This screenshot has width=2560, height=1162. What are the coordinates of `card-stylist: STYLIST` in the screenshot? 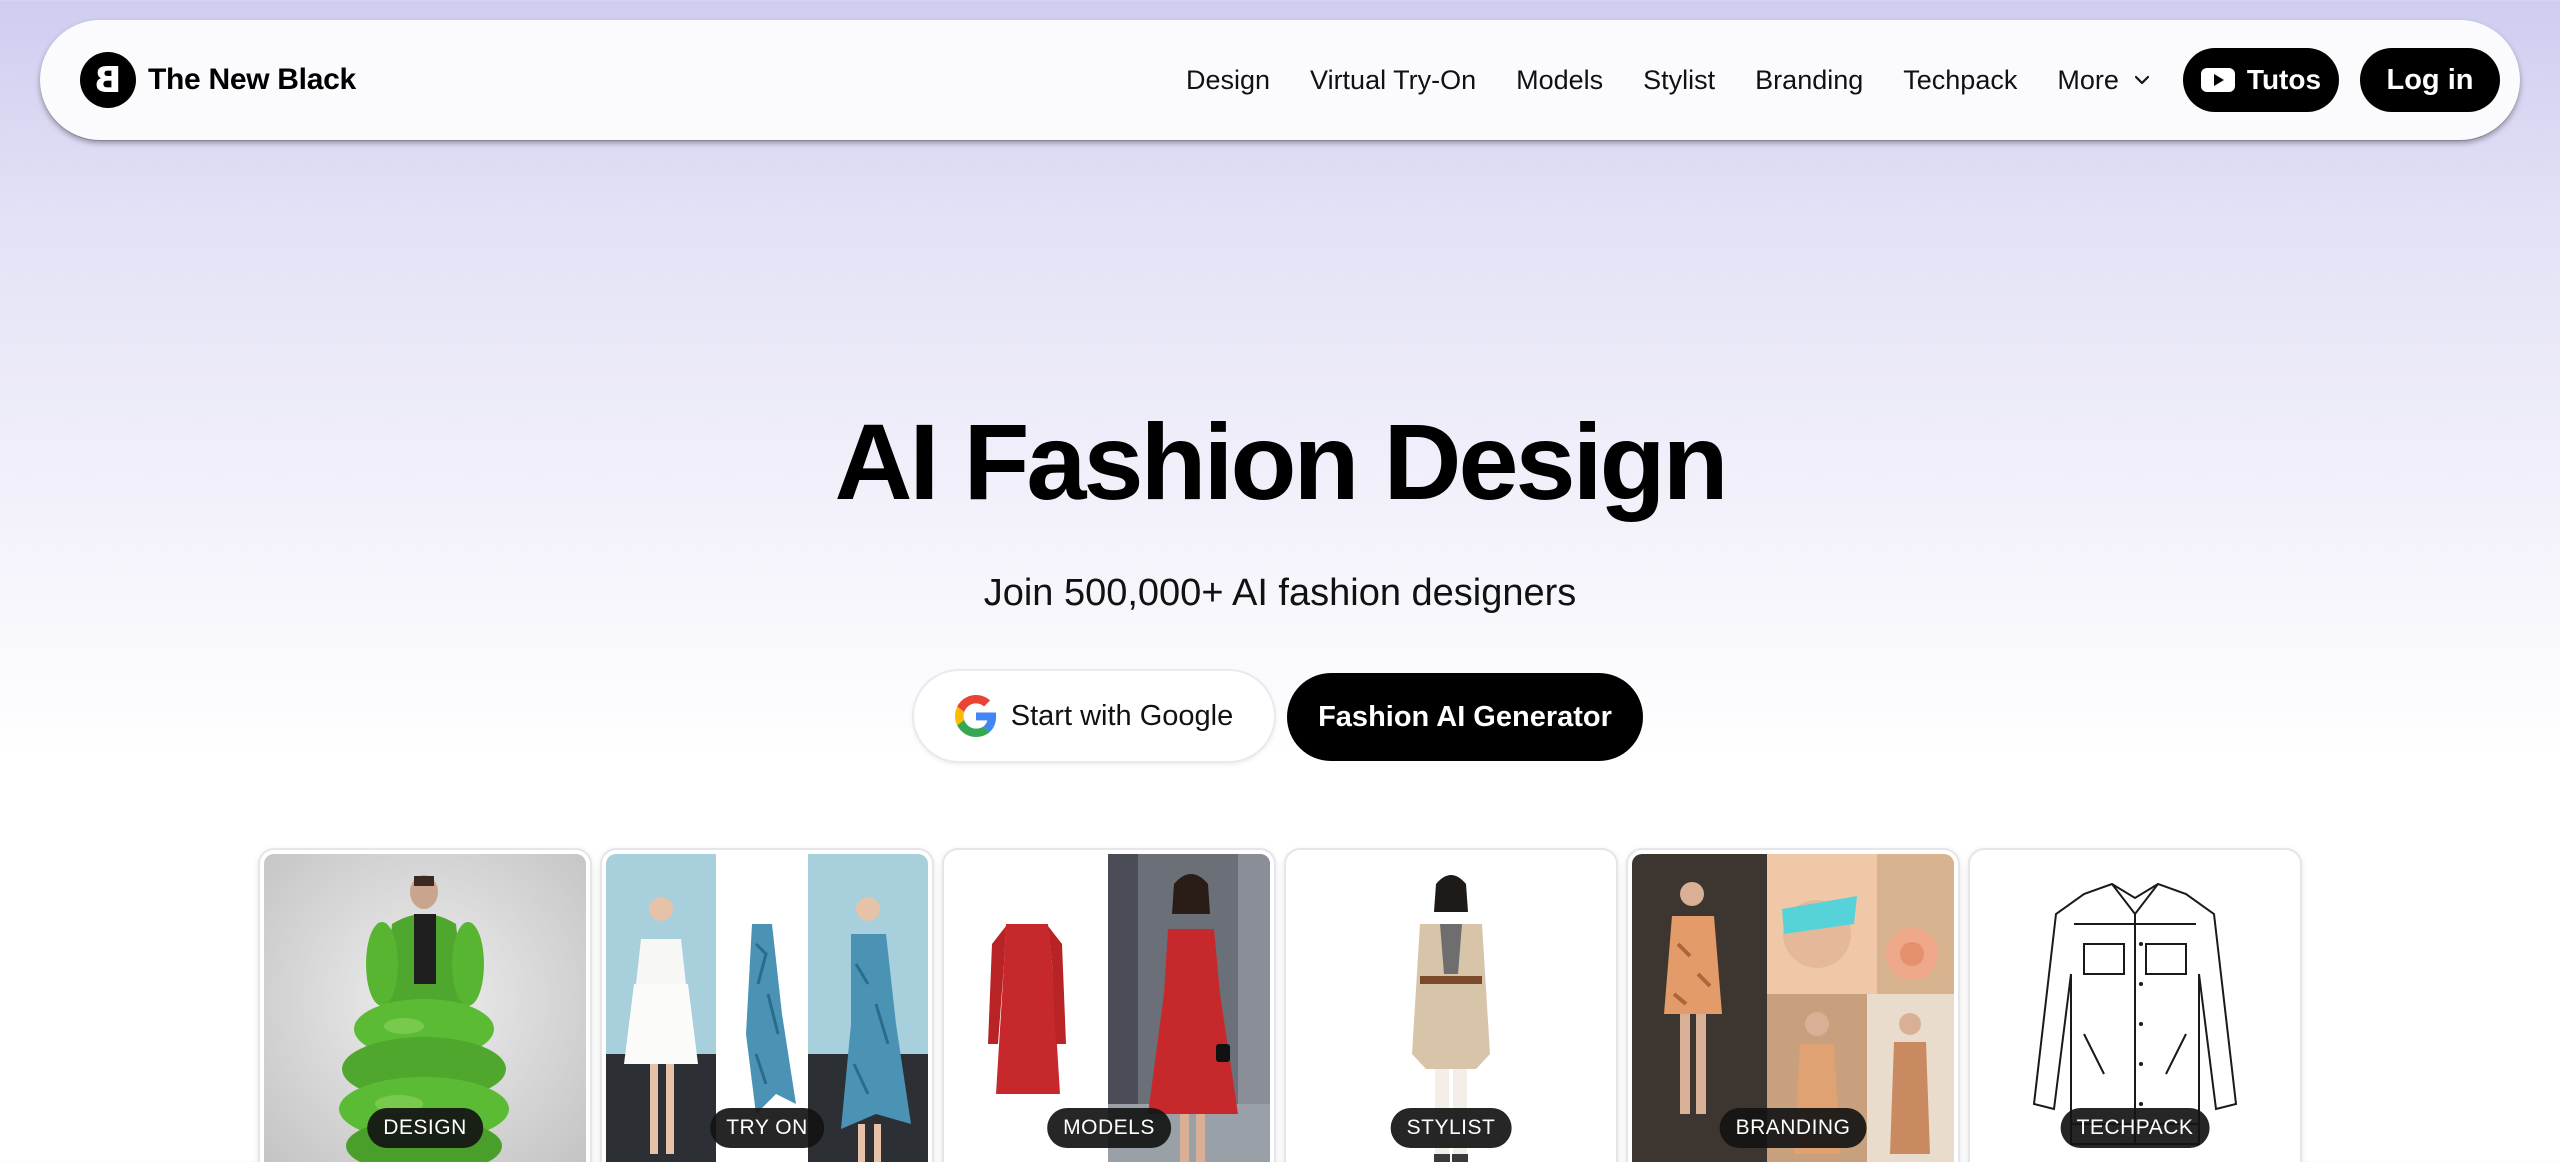 It's located at (1451, 1006).